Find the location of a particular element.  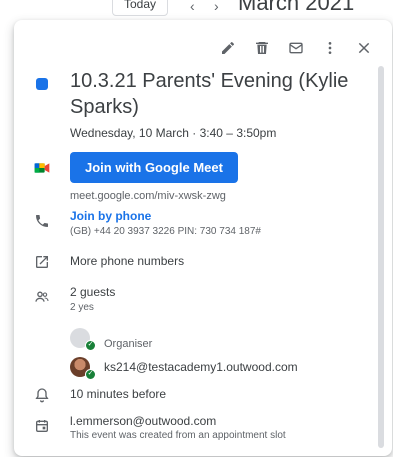

bell-icon is located at coordinates (42, 395).